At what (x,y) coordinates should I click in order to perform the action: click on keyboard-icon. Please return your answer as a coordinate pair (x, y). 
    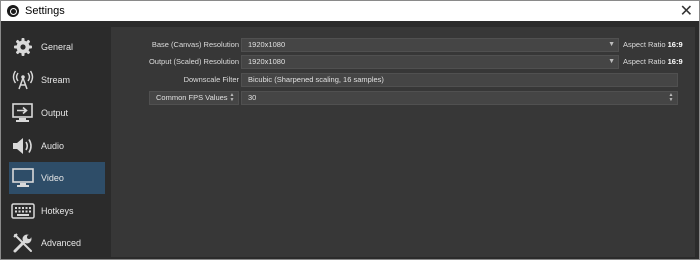
    Looking at the image, I should click on (23, 211).